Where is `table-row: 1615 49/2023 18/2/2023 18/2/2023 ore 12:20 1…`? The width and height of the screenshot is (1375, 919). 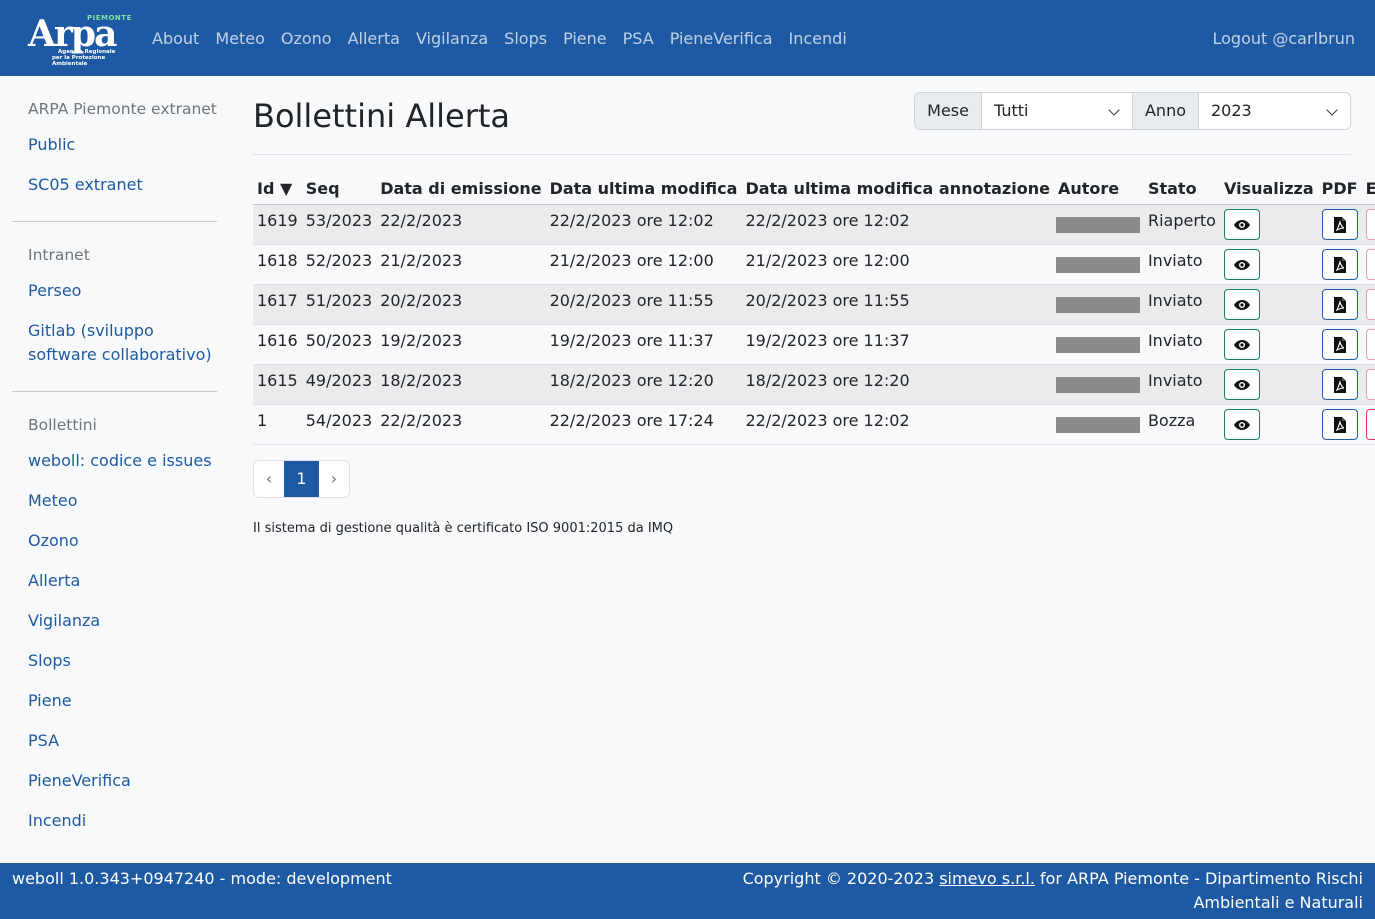 table-row: 1615 49/2023 18/2/2023 18/2/2023 ore 12:20 1… is located at coordinates (814, 384).